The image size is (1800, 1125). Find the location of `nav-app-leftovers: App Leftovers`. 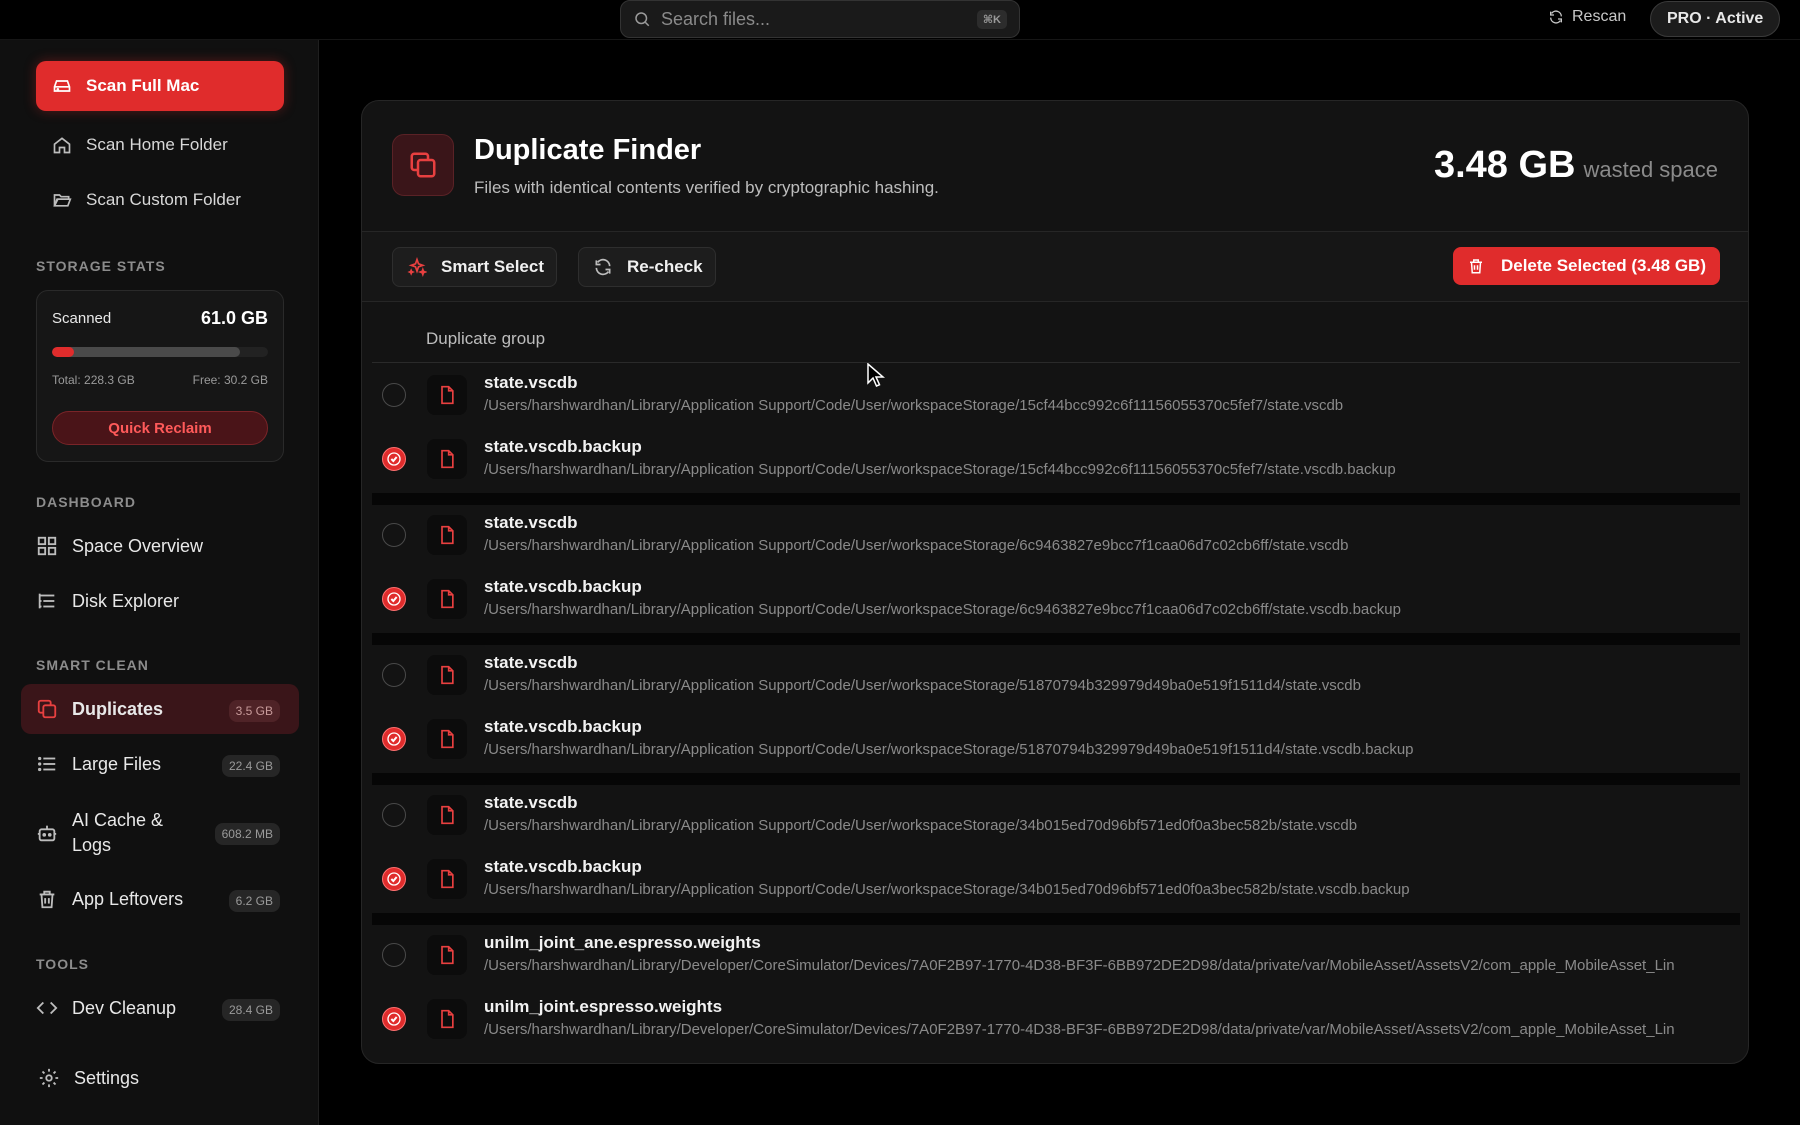

nav-app-leftovers: App Leftovers is located at coordinates (109, 899).